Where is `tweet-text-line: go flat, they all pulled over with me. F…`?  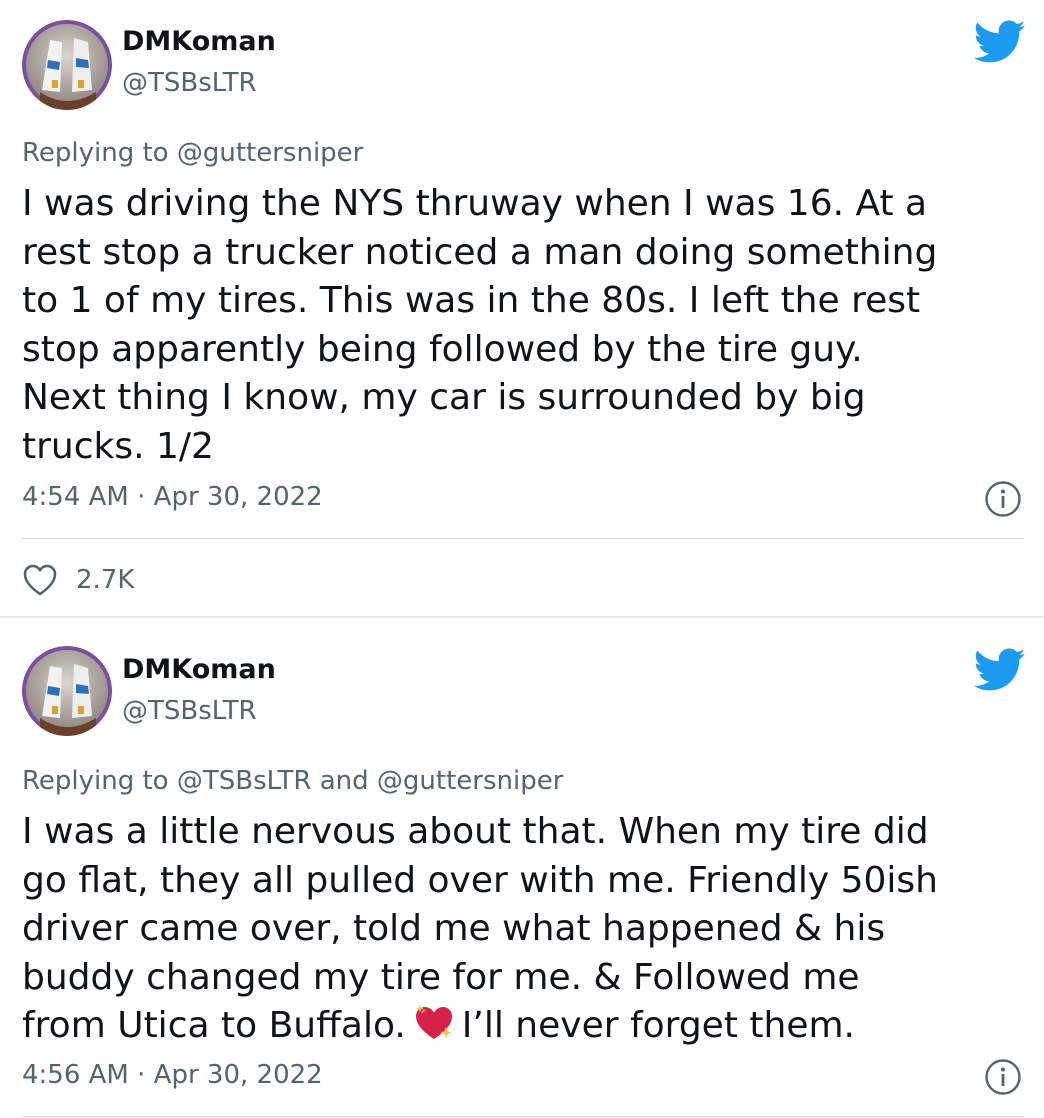
tweet-text-line: go flat, they all pulled over with me. F… is located at coordinates (480, 880).